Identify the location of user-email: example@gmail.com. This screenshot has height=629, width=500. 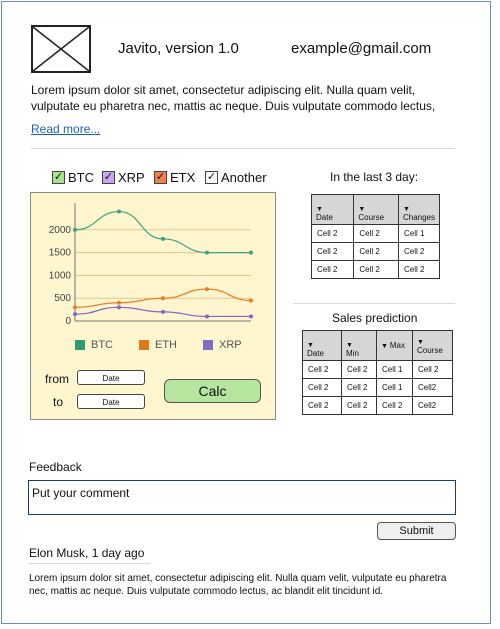
(361, 48).